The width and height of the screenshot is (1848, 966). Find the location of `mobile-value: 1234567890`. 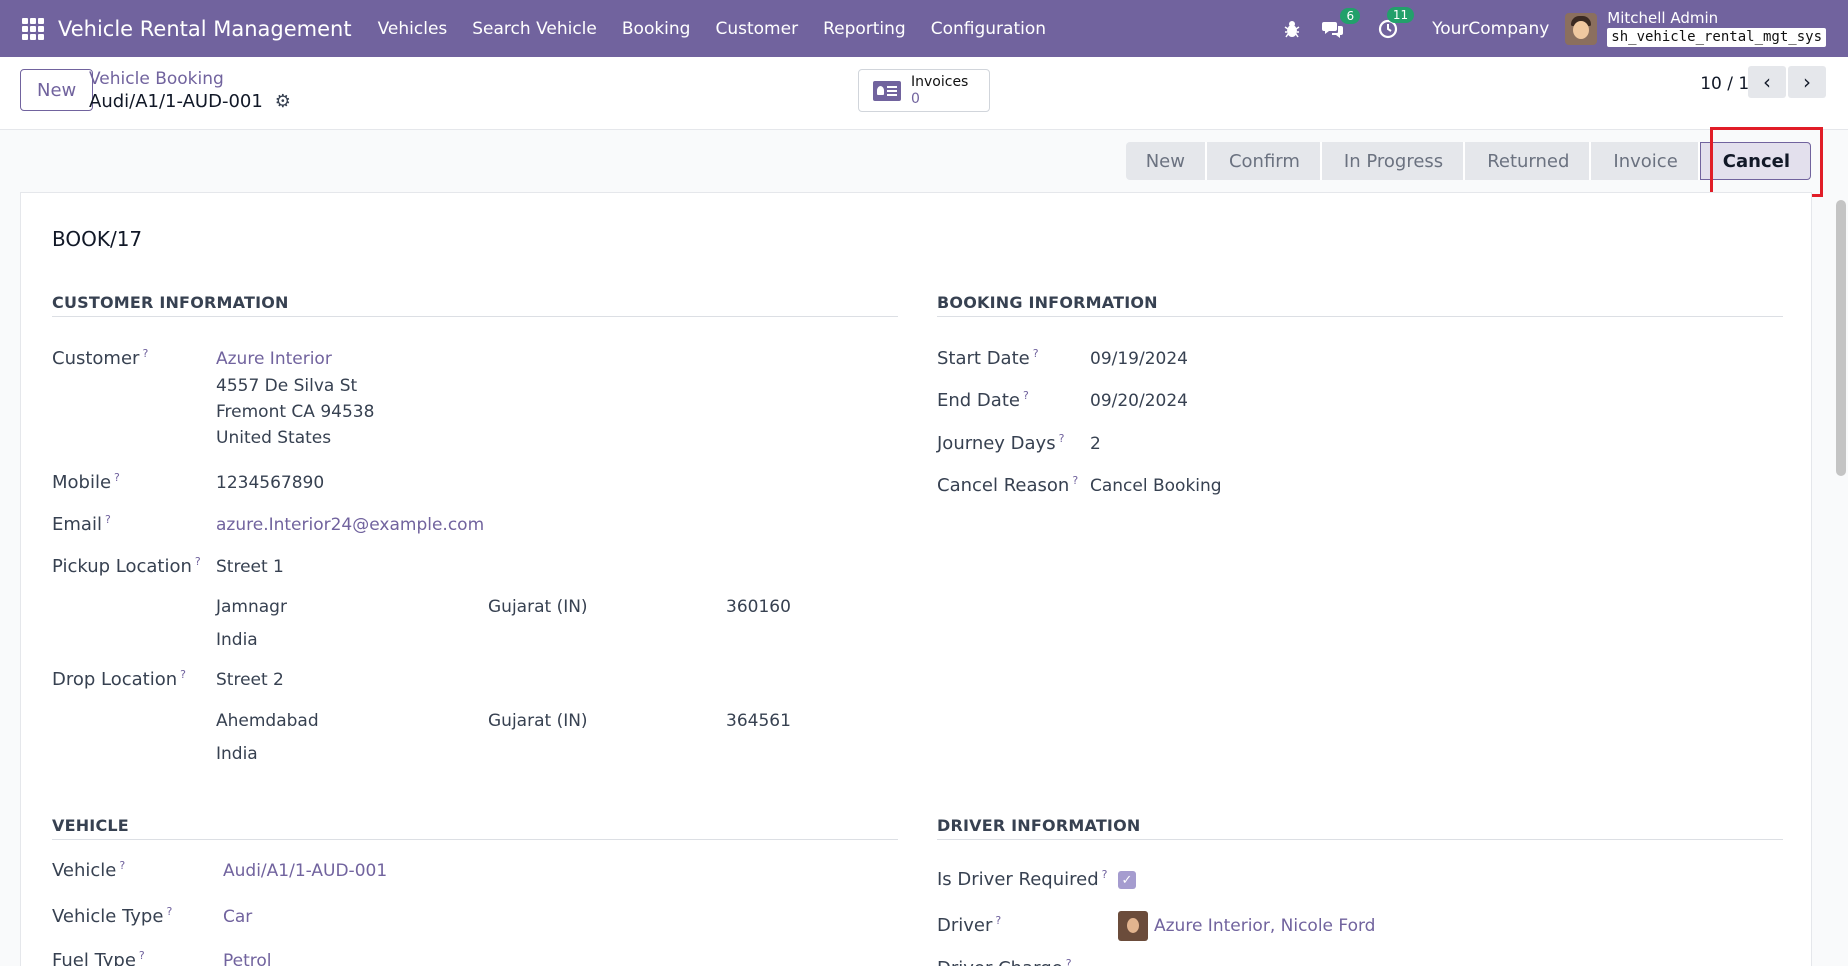

mobile-value: 1234567890 is located at coordinates (270, 483).